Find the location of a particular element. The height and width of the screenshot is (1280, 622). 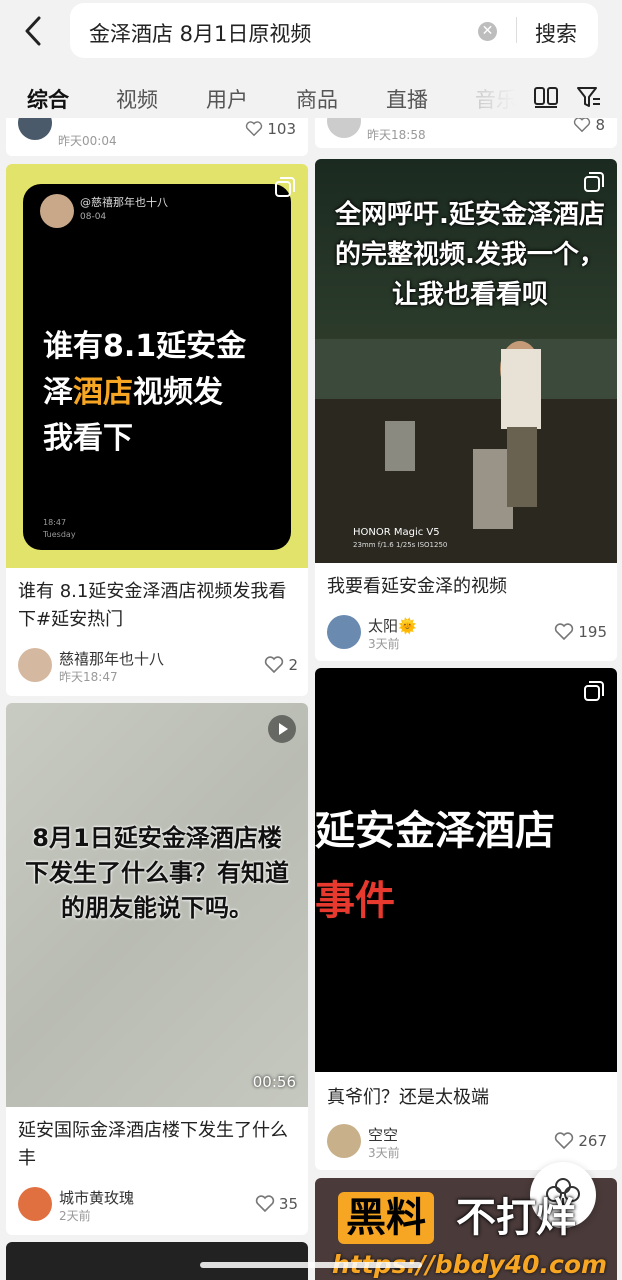

like-count: 35 is located at coordinates (276, 1204).